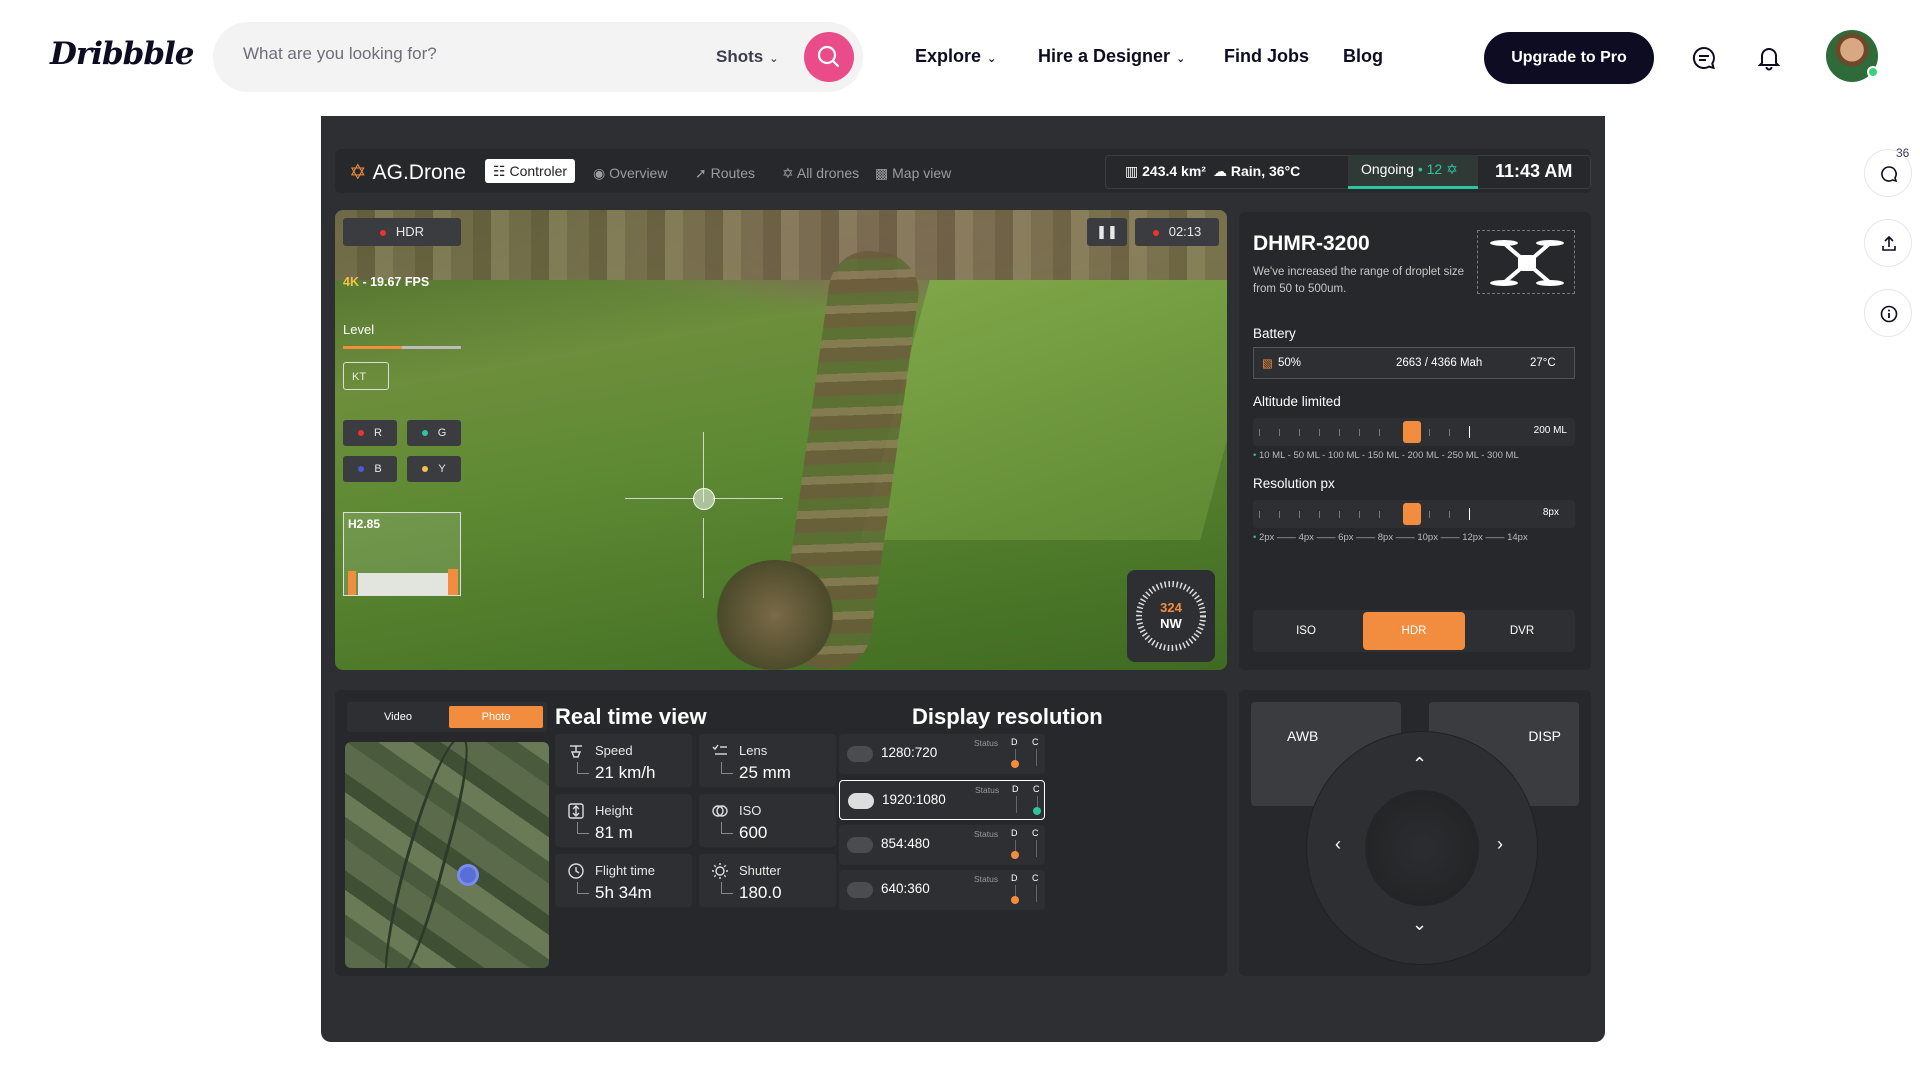 Image resolution: width=1920 pixels, height=1080 pixels. Describe the element at coordinates (453, 54) in the screenshot. I see `search-input` at that location.